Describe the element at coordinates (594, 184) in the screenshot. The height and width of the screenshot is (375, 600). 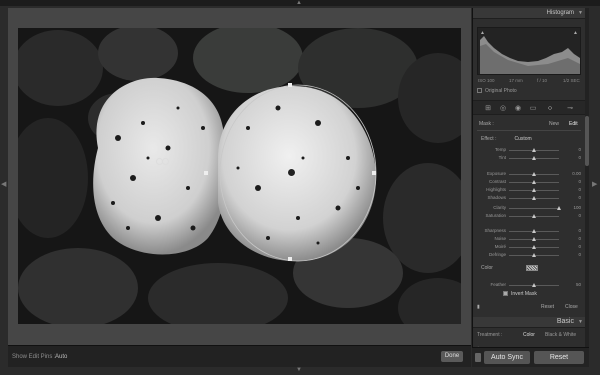
I see `expand-right-icon: ▶` at that location.